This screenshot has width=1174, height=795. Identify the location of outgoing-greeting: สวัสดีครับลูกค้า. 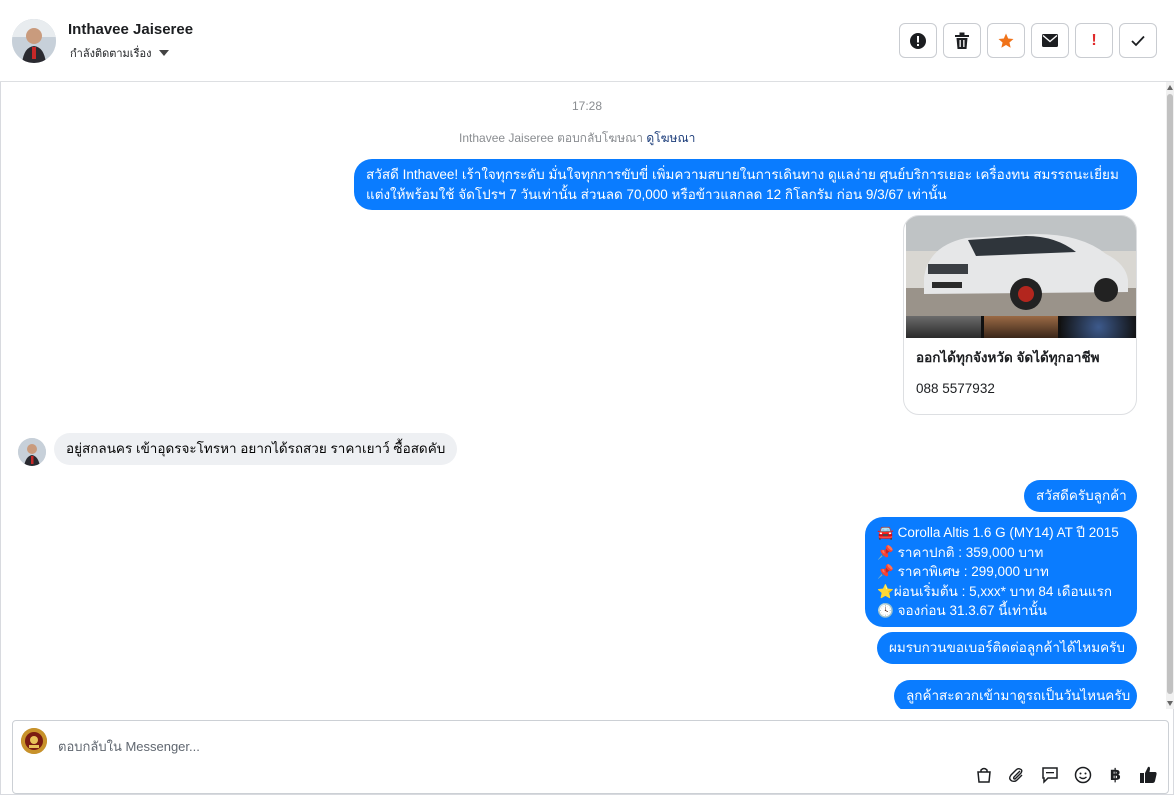
(1080, 496).